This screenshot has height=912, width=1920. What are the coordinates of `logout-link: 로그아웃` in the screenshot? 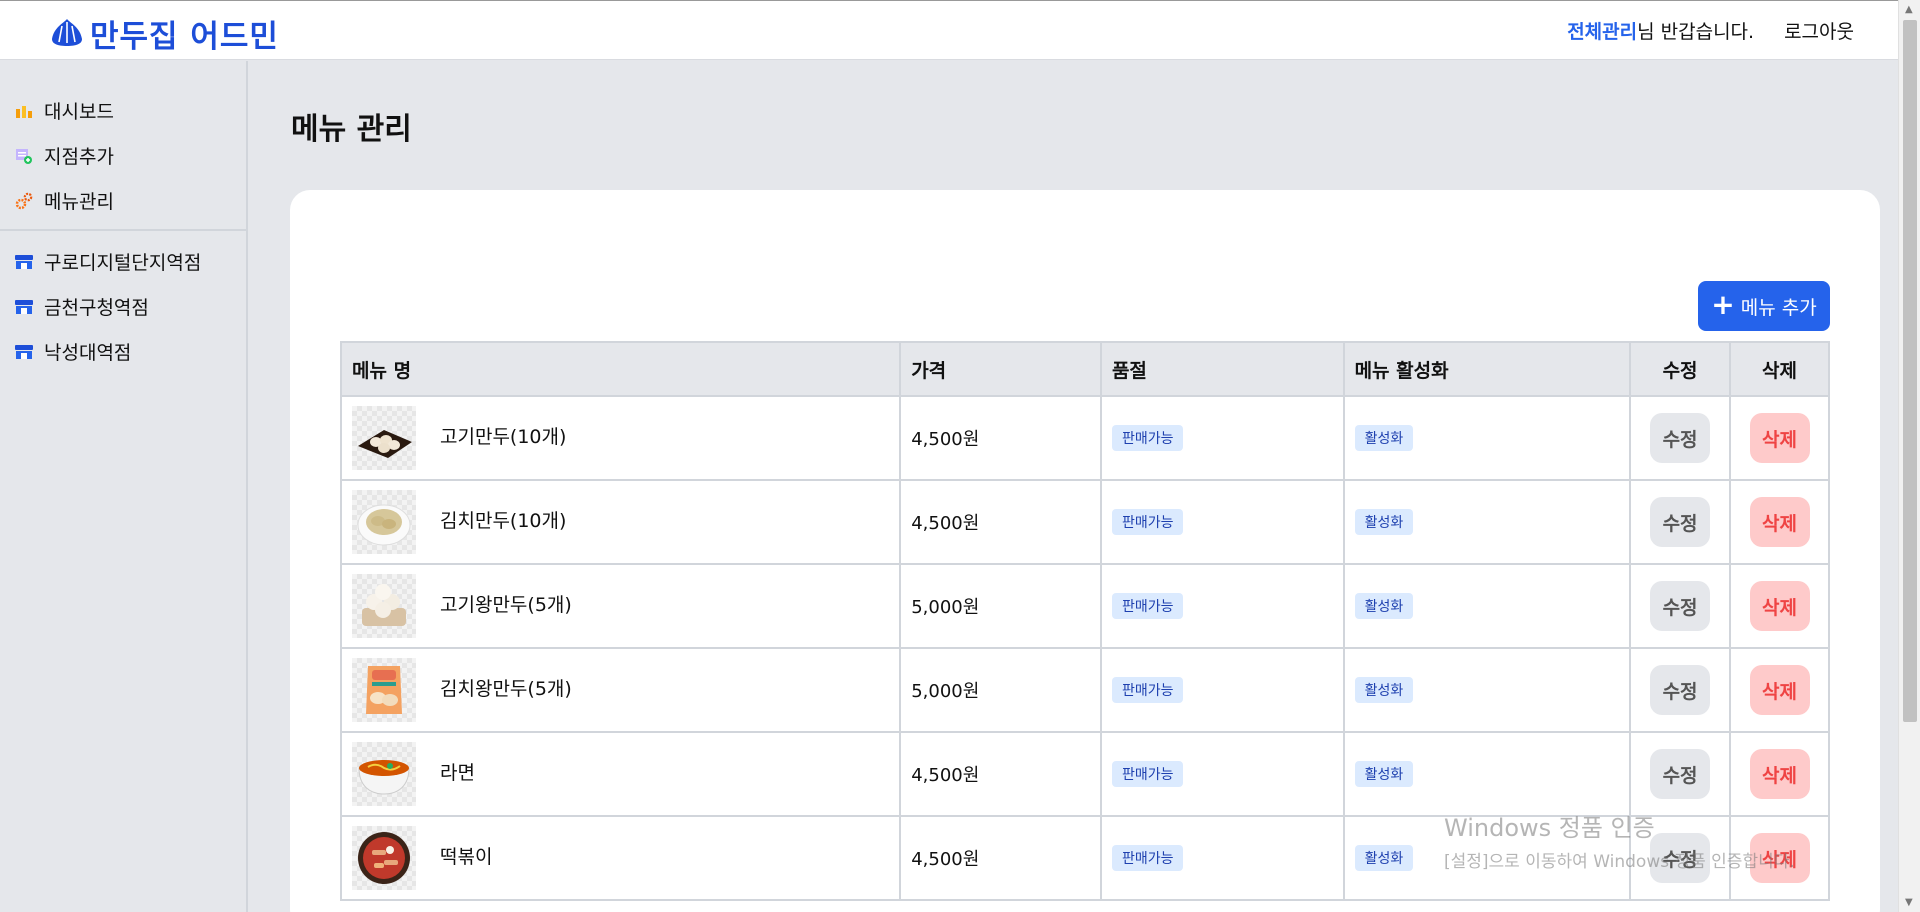 It's located at (1819, 30).